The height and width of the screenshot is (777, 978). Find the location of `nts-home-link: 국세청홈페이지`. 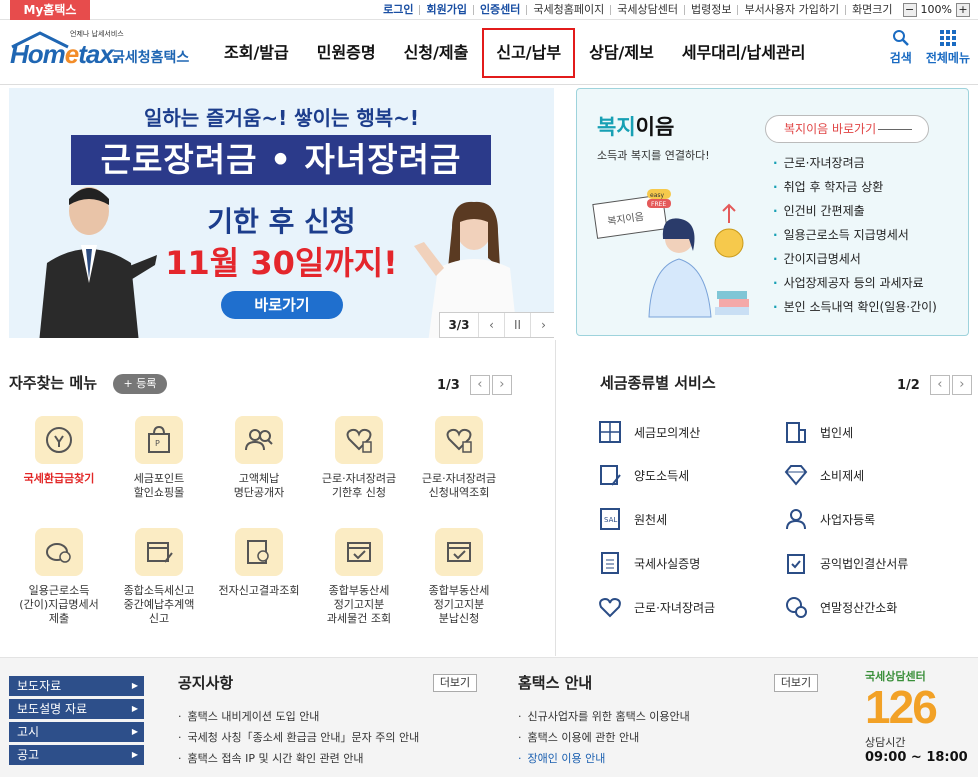

nts-home-link: 국세청홈페이지 is located at coordinates (568, 10).